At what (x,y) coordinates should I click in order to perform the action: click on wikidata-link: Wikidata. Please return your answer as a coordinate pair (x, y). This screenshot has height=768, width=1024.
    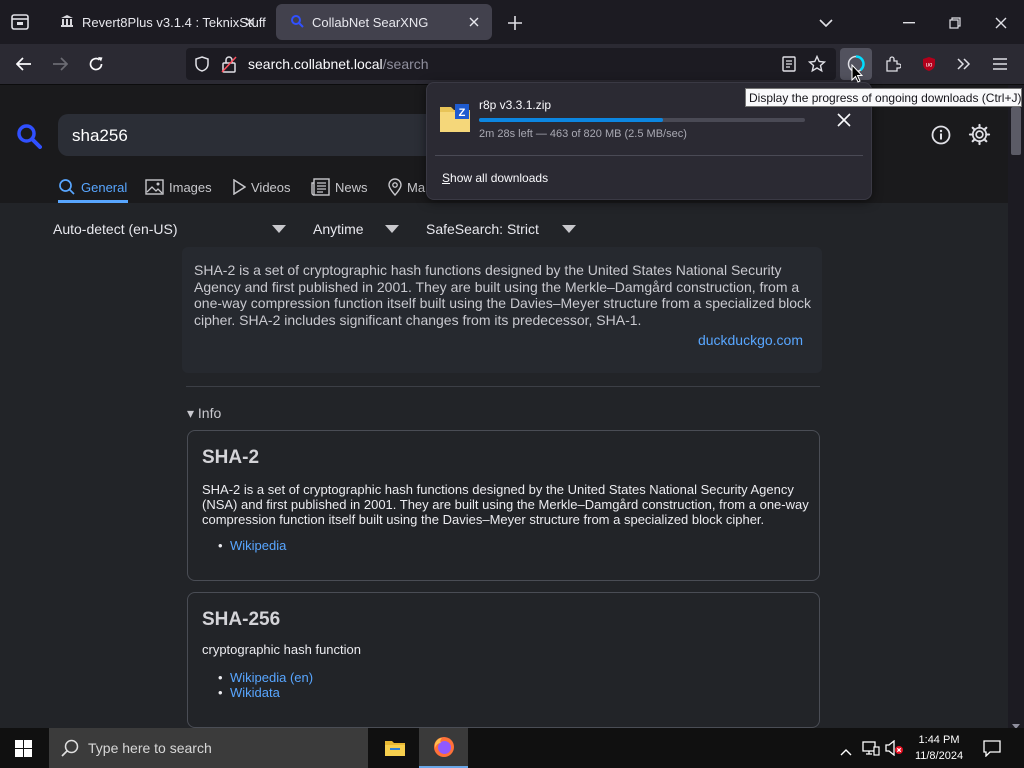
    Looking at the image, I should click on (265, 692).